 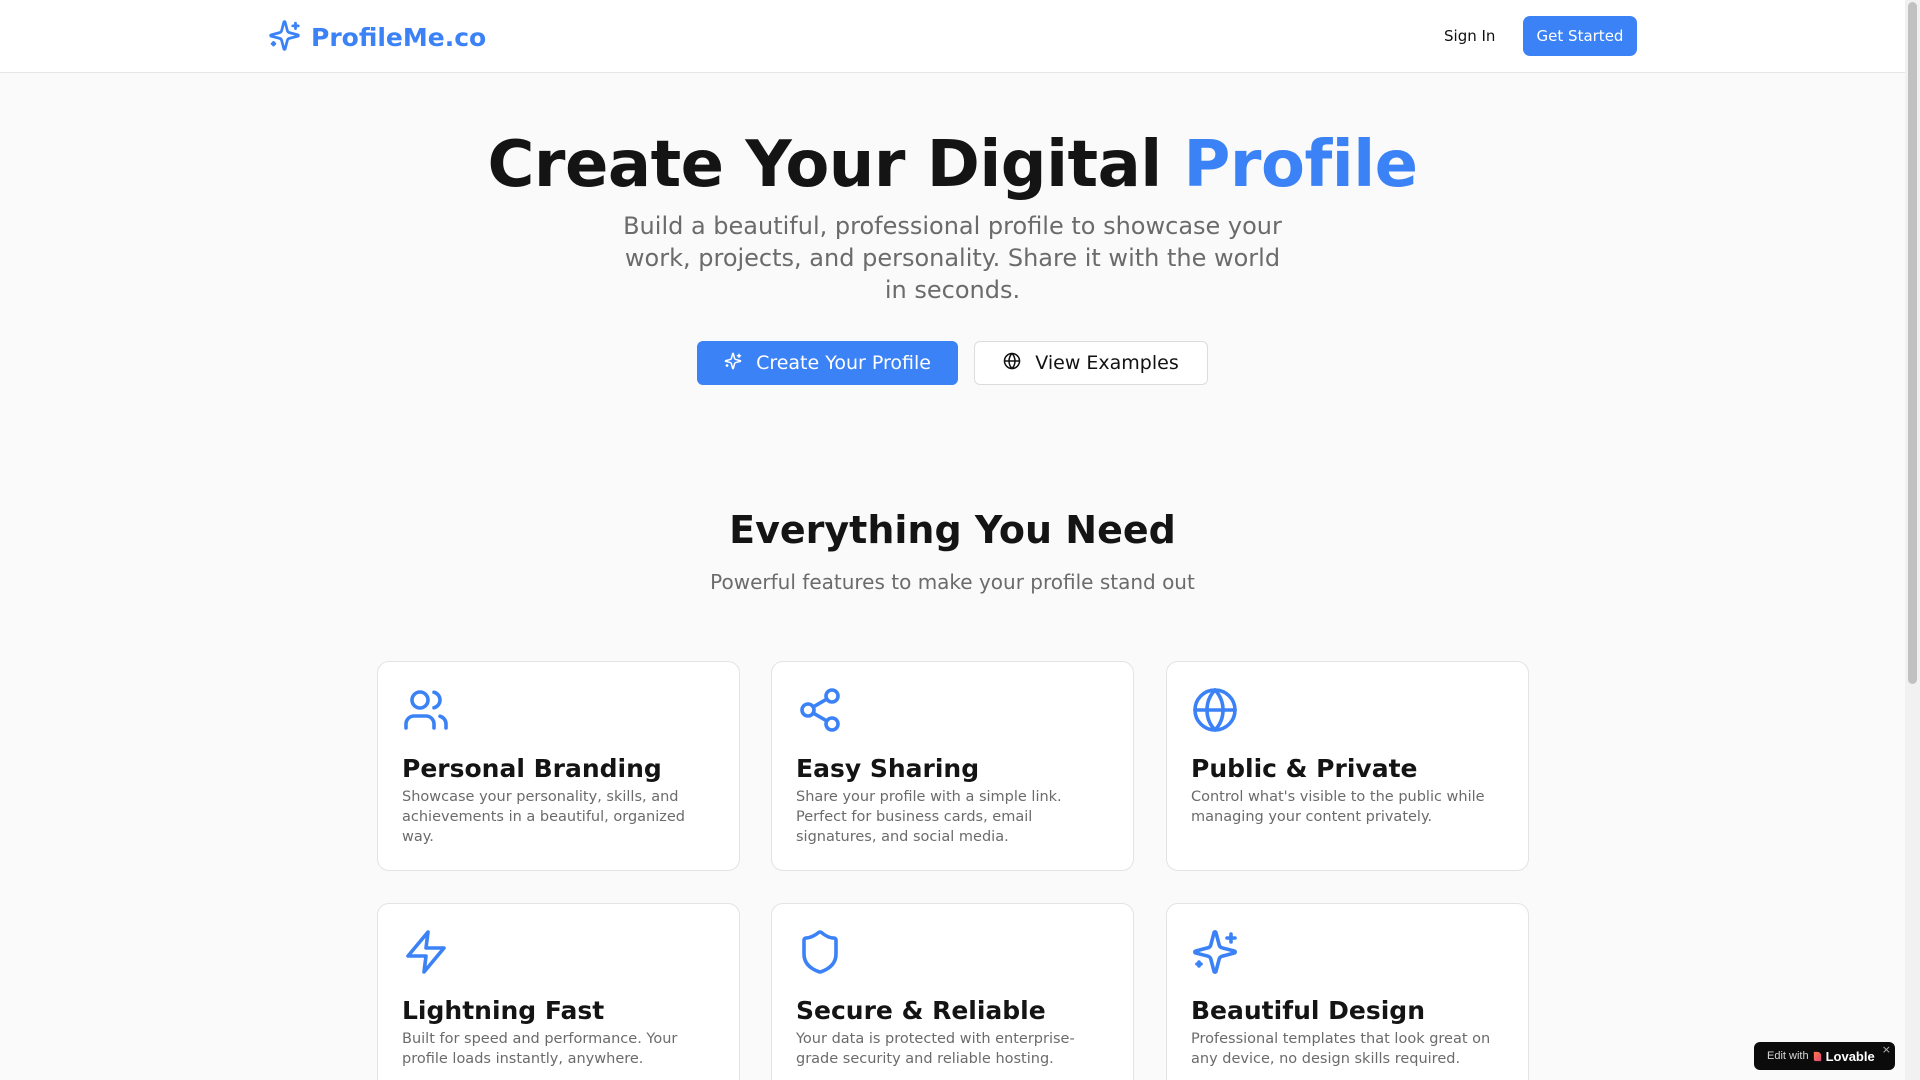 I want to click on view-examples-button: View Examples, so click(x=1091, y=363).